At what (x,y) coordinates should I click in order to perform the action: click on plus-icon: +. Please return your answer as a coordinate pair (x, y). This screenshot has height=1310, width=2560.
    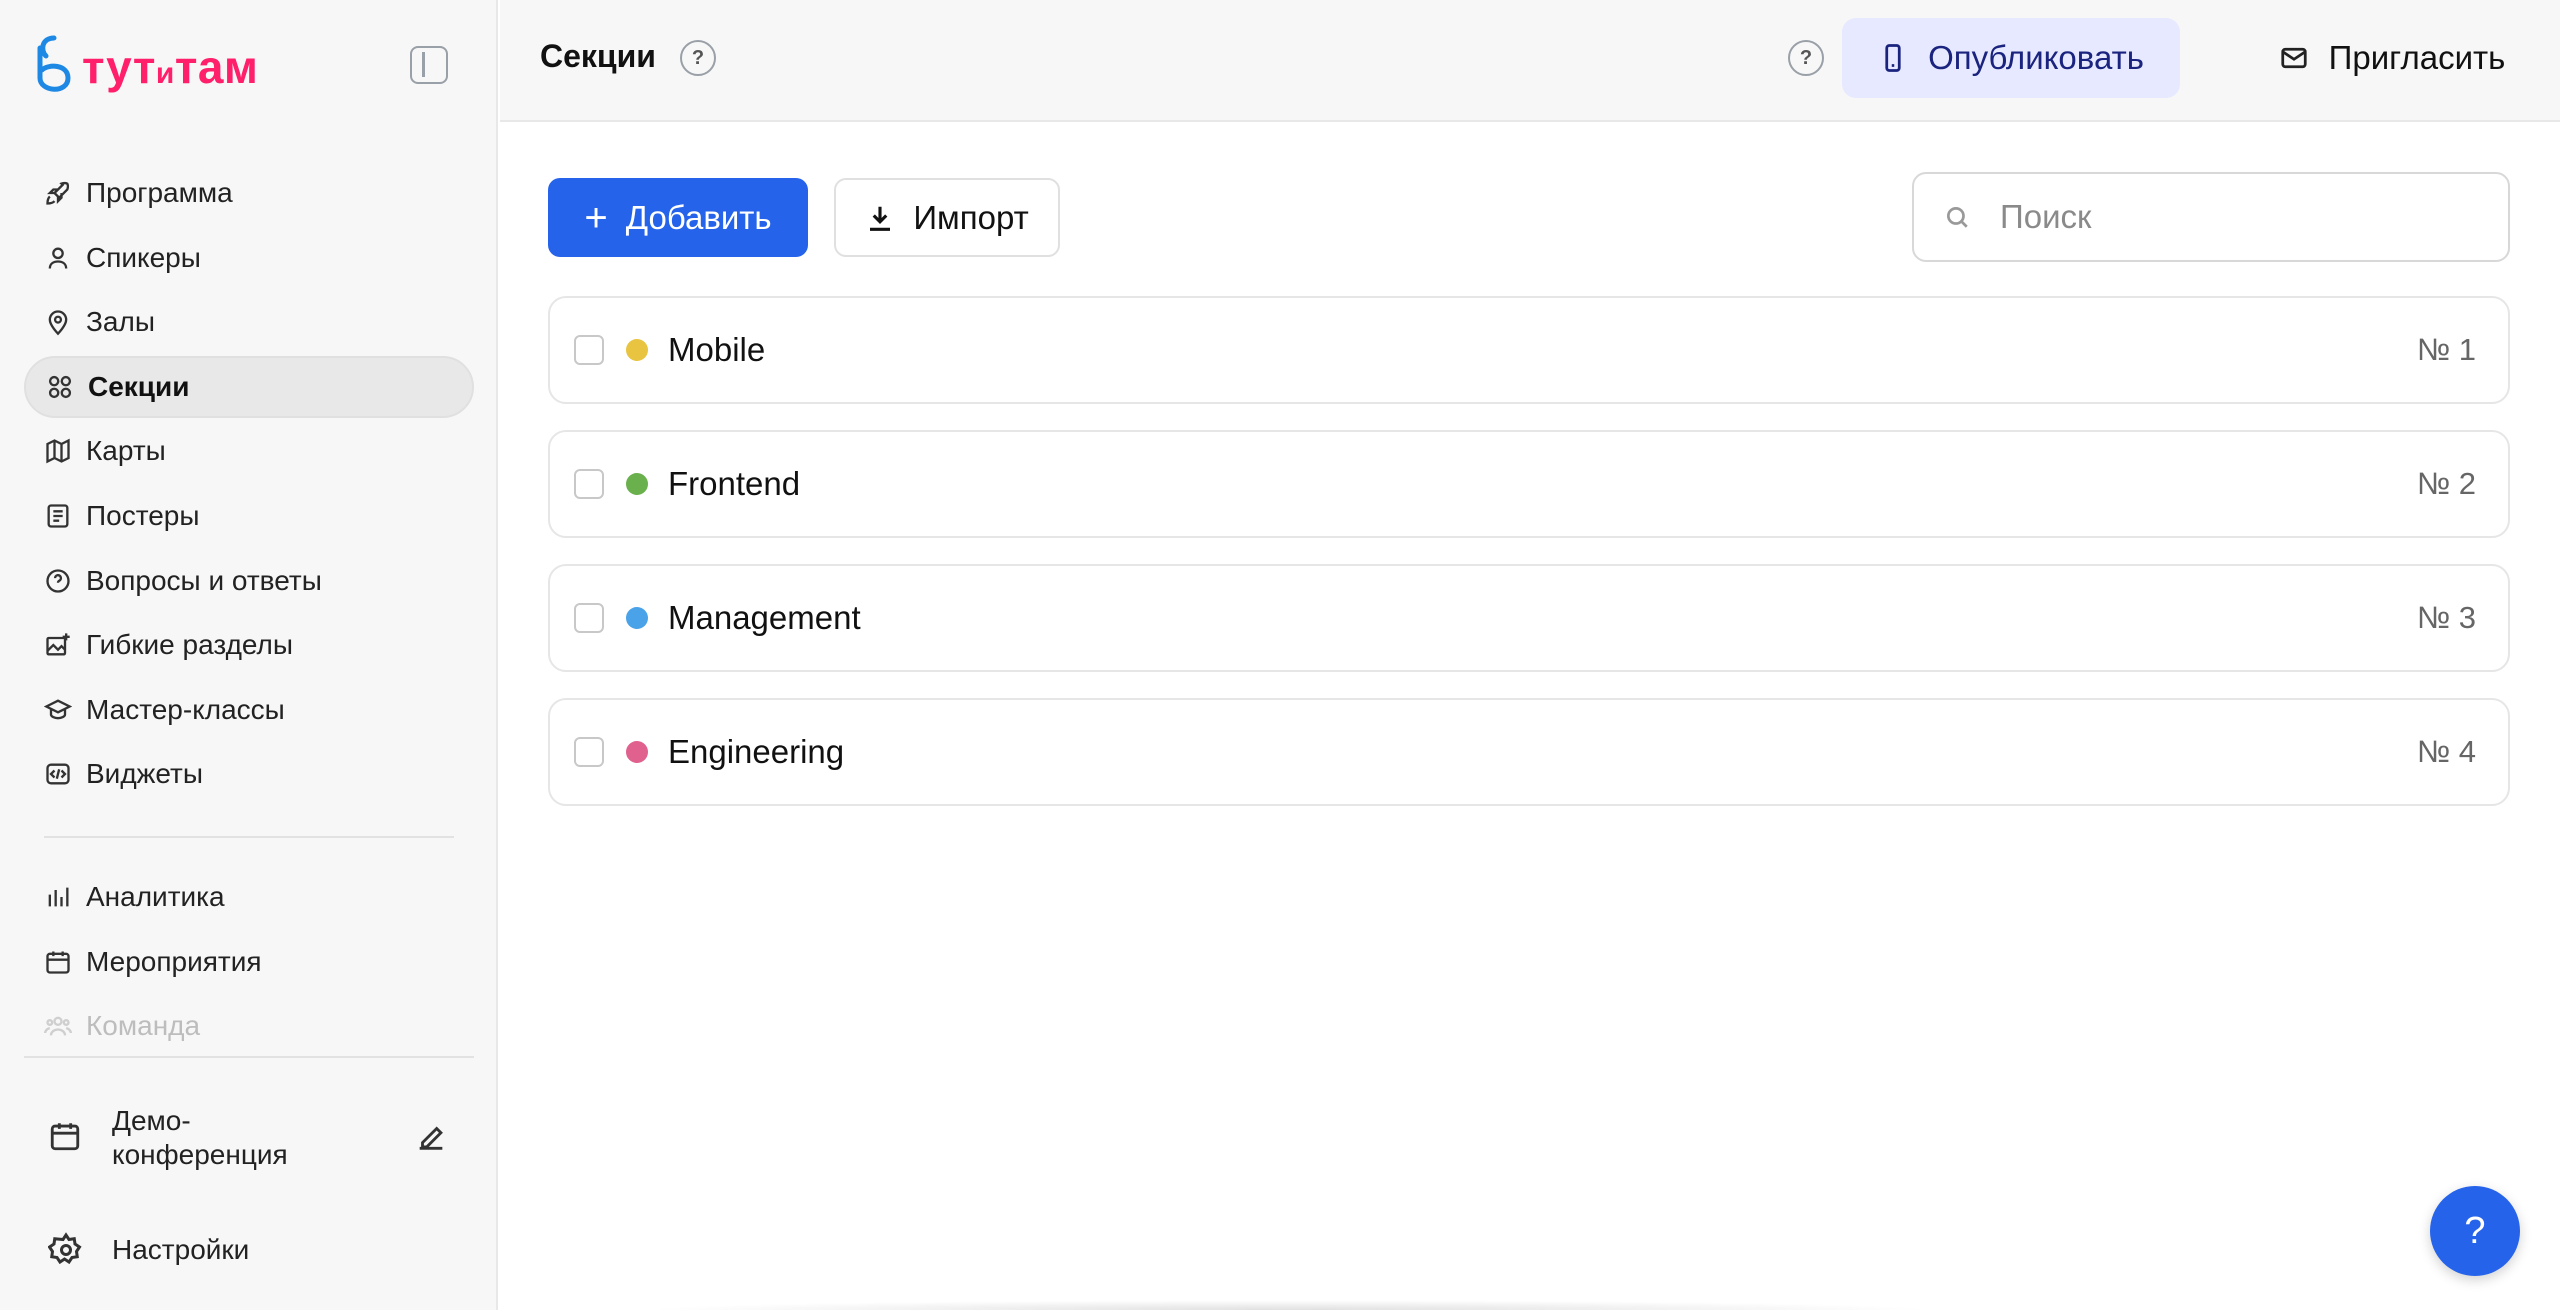
    Looking at the image, I should click on (596, 217).